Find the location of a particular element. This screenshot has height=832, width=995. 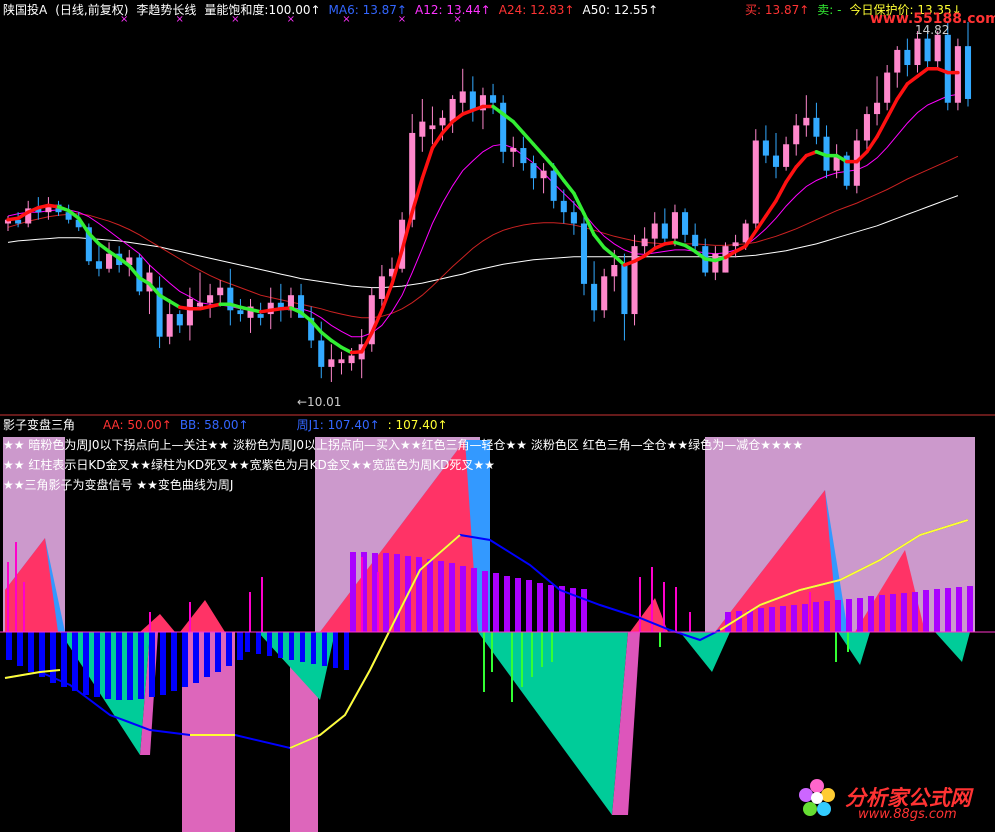

note-line-3: ★★三角影子为变盘信号 ★★变色曲线为周J is located at coordinates (118, 485).